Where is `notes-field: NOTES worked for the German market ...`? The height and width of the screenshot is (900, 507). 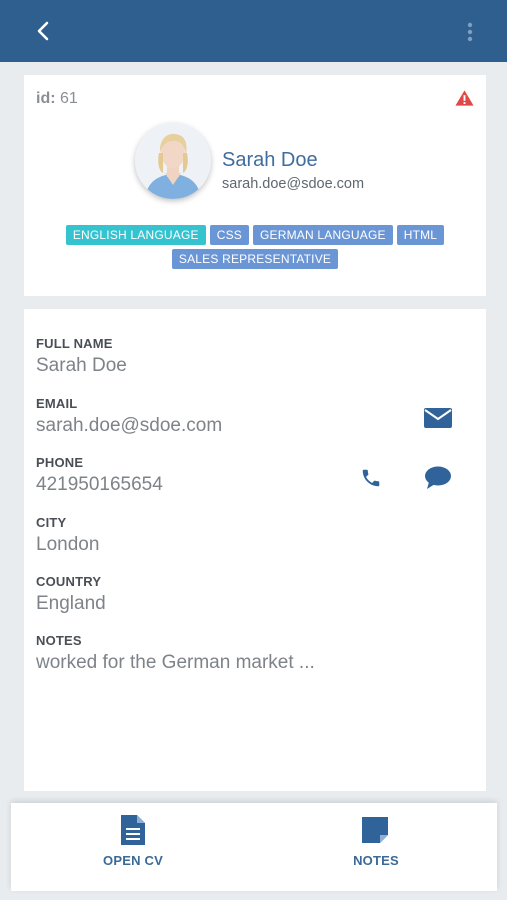
notes-field: NOTES worked for the German market ... is located at coordinates (175, 653).